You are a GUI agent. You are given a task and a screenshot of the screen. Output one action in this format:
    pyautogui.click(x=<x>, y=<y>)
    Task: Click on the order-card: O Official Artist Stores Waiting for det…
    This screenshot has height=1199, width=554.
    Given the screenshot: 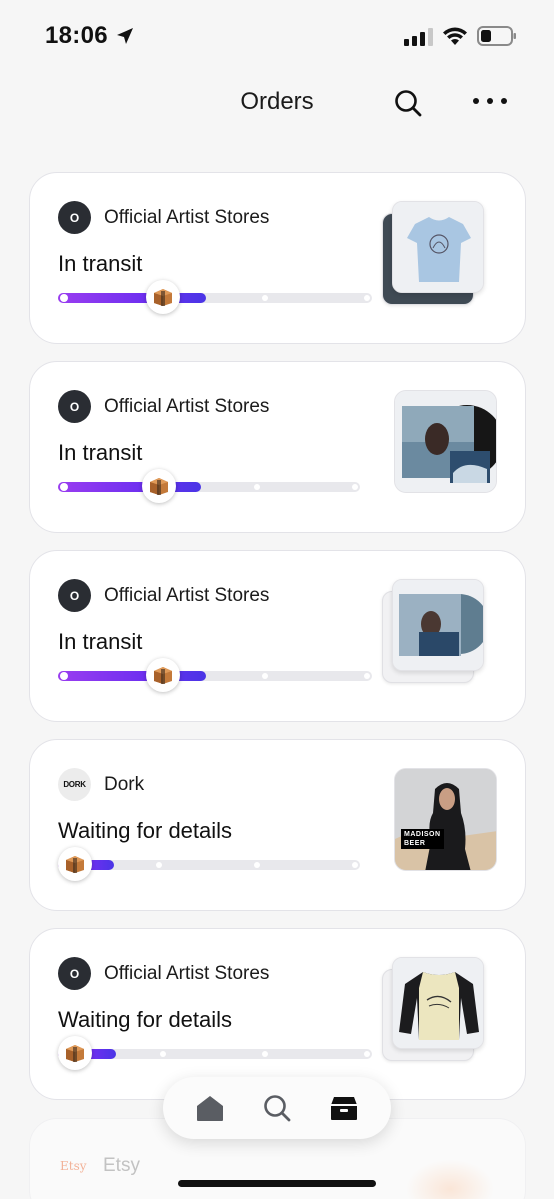 What is the action you would take?
    pyautogui.click(x=277, y=1014)
    